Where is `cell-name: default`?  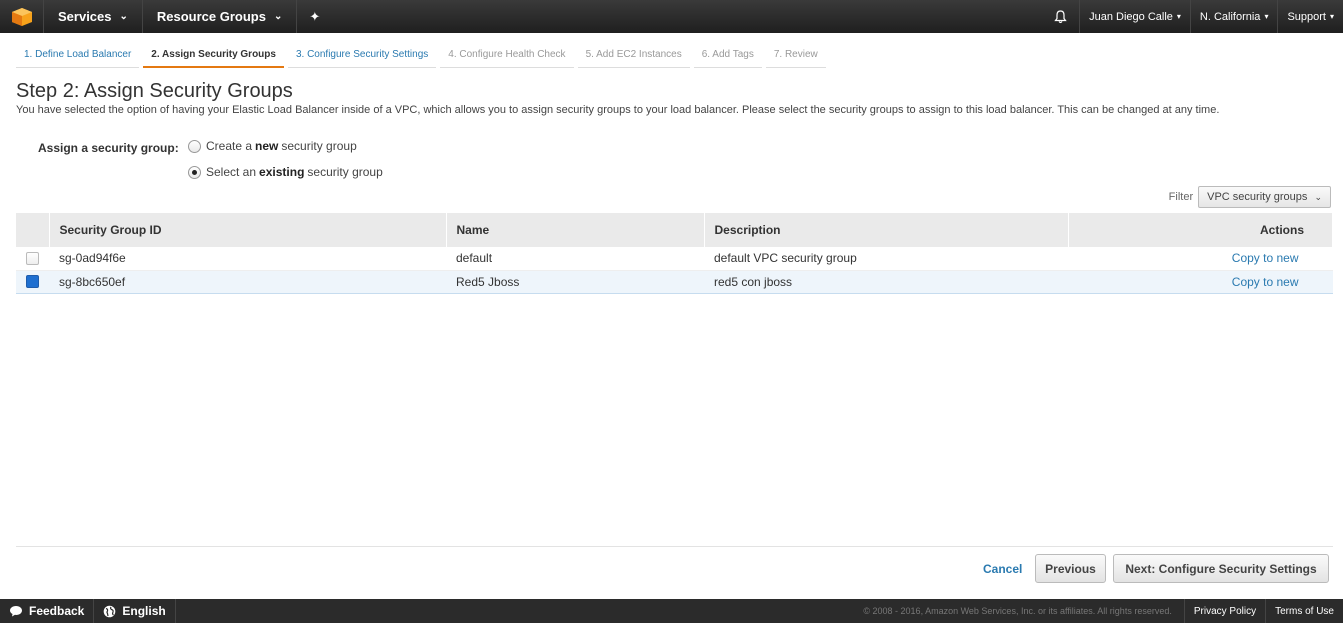 cell-name: default is located at coordinates (575, 259).